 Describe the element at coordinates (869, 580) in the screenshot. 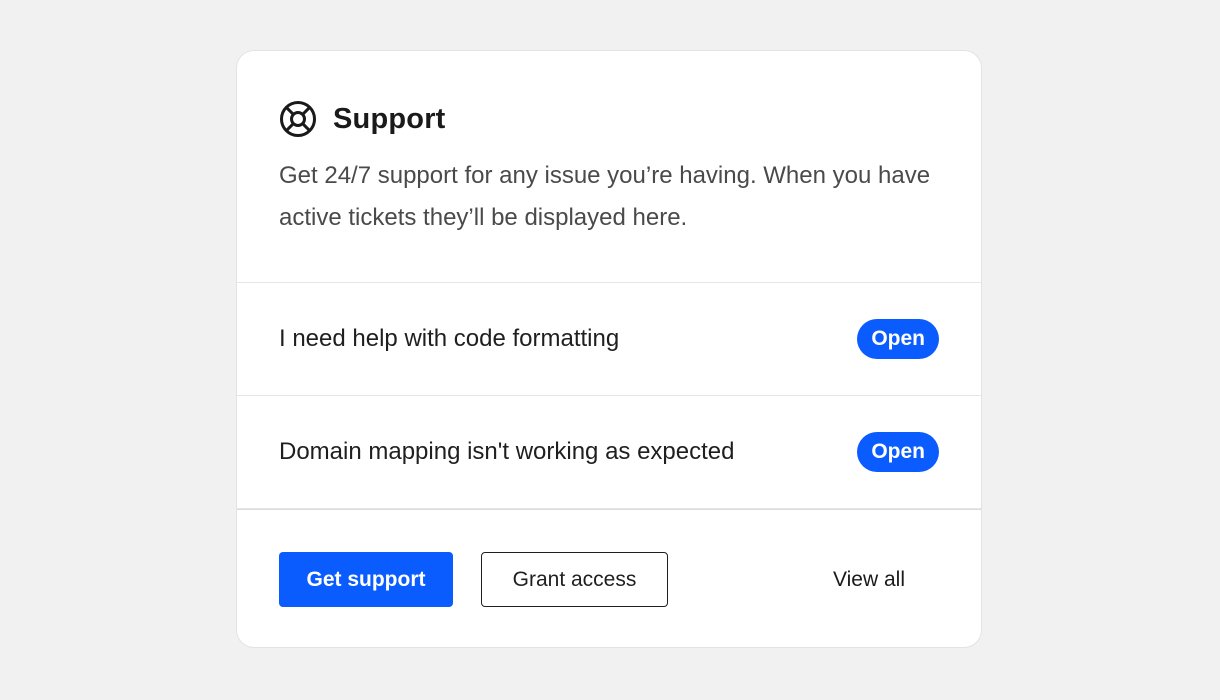

I see `view-all-link: View all` at that location.